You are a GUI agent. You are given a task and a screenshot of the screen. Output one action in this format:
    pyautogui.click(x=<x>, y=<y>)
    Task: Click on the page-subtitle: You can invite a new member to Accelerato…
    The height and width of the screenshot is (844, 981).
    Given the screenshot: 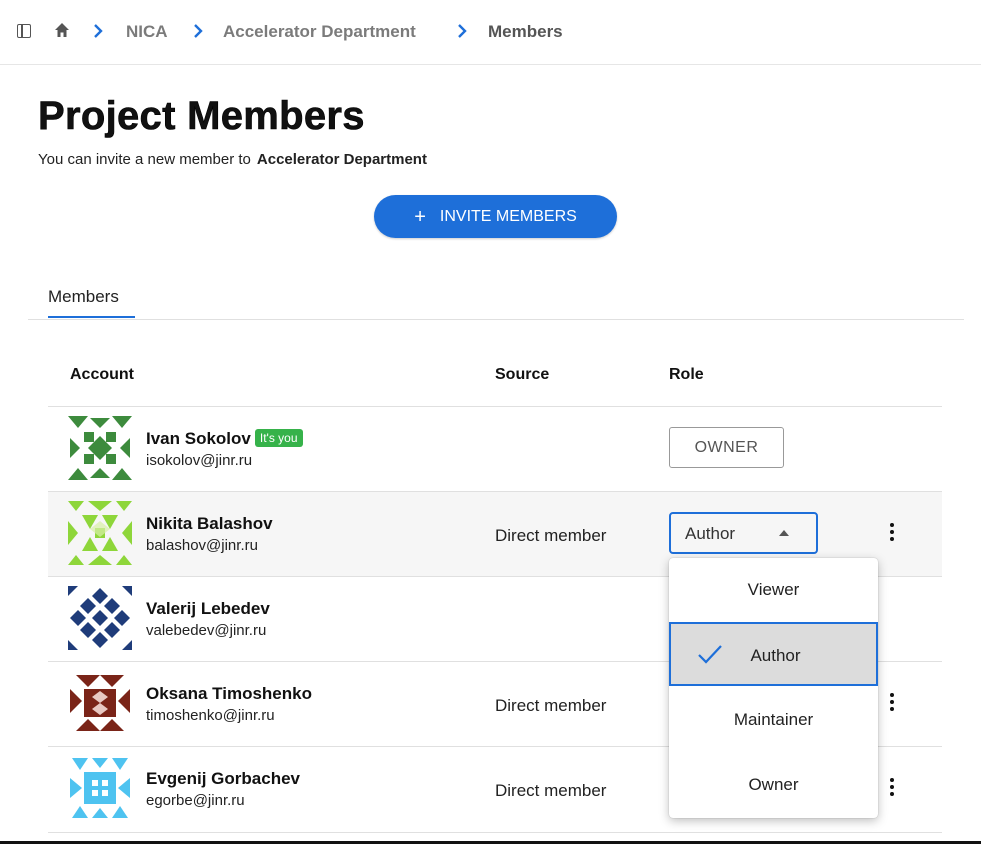 What is the action you would take?
    pyautogui.click(x=232, y=159)
    